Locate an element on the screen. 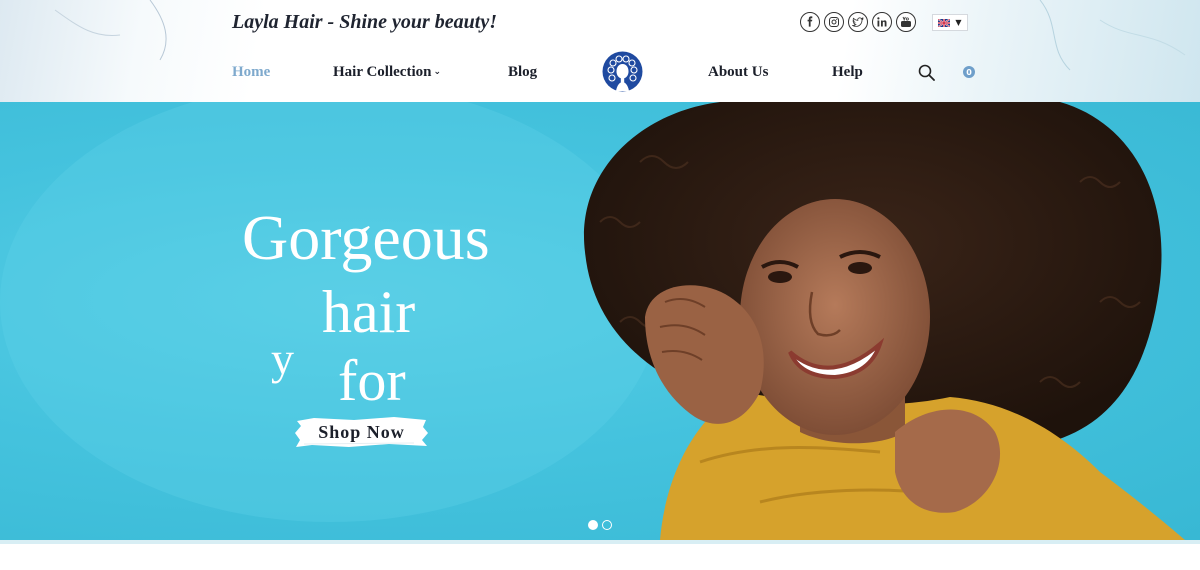  site-tagline: Layla Hair - Shine your beauty! is located at coordinates (365, 22).